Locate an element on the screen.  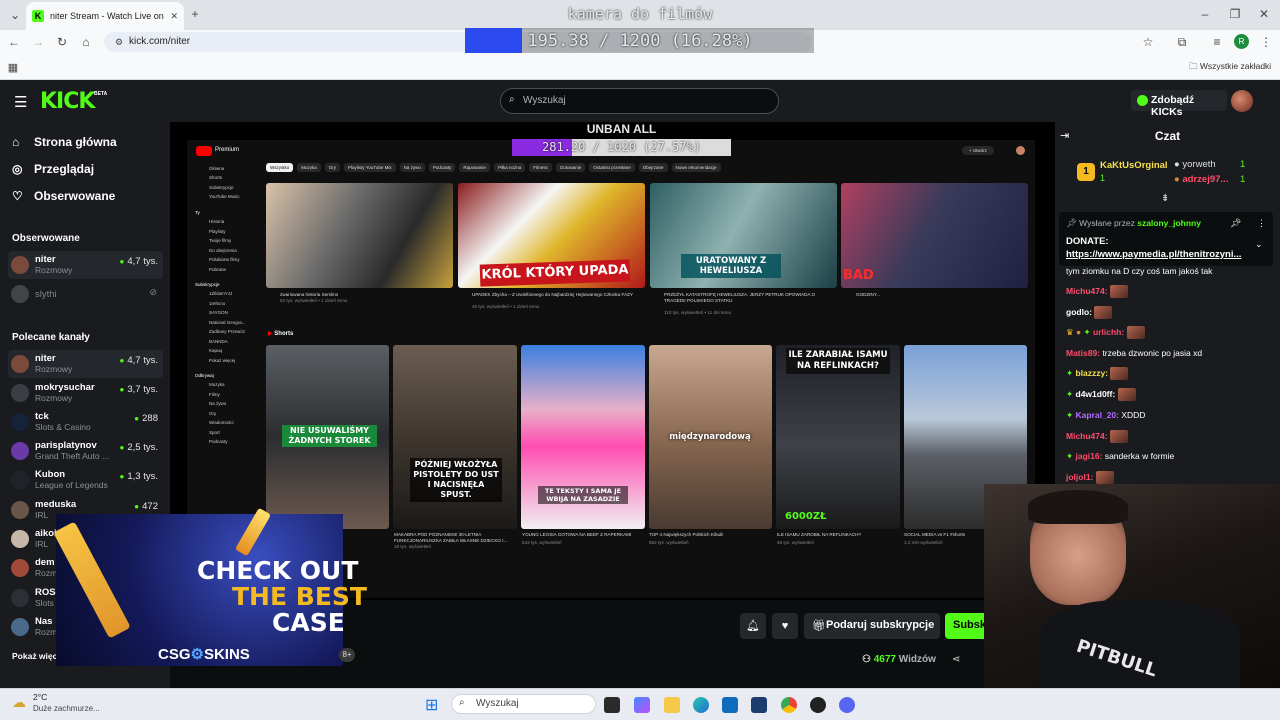
menu-kebab-icon: ⋮ is located at coordinates (1266, 42).